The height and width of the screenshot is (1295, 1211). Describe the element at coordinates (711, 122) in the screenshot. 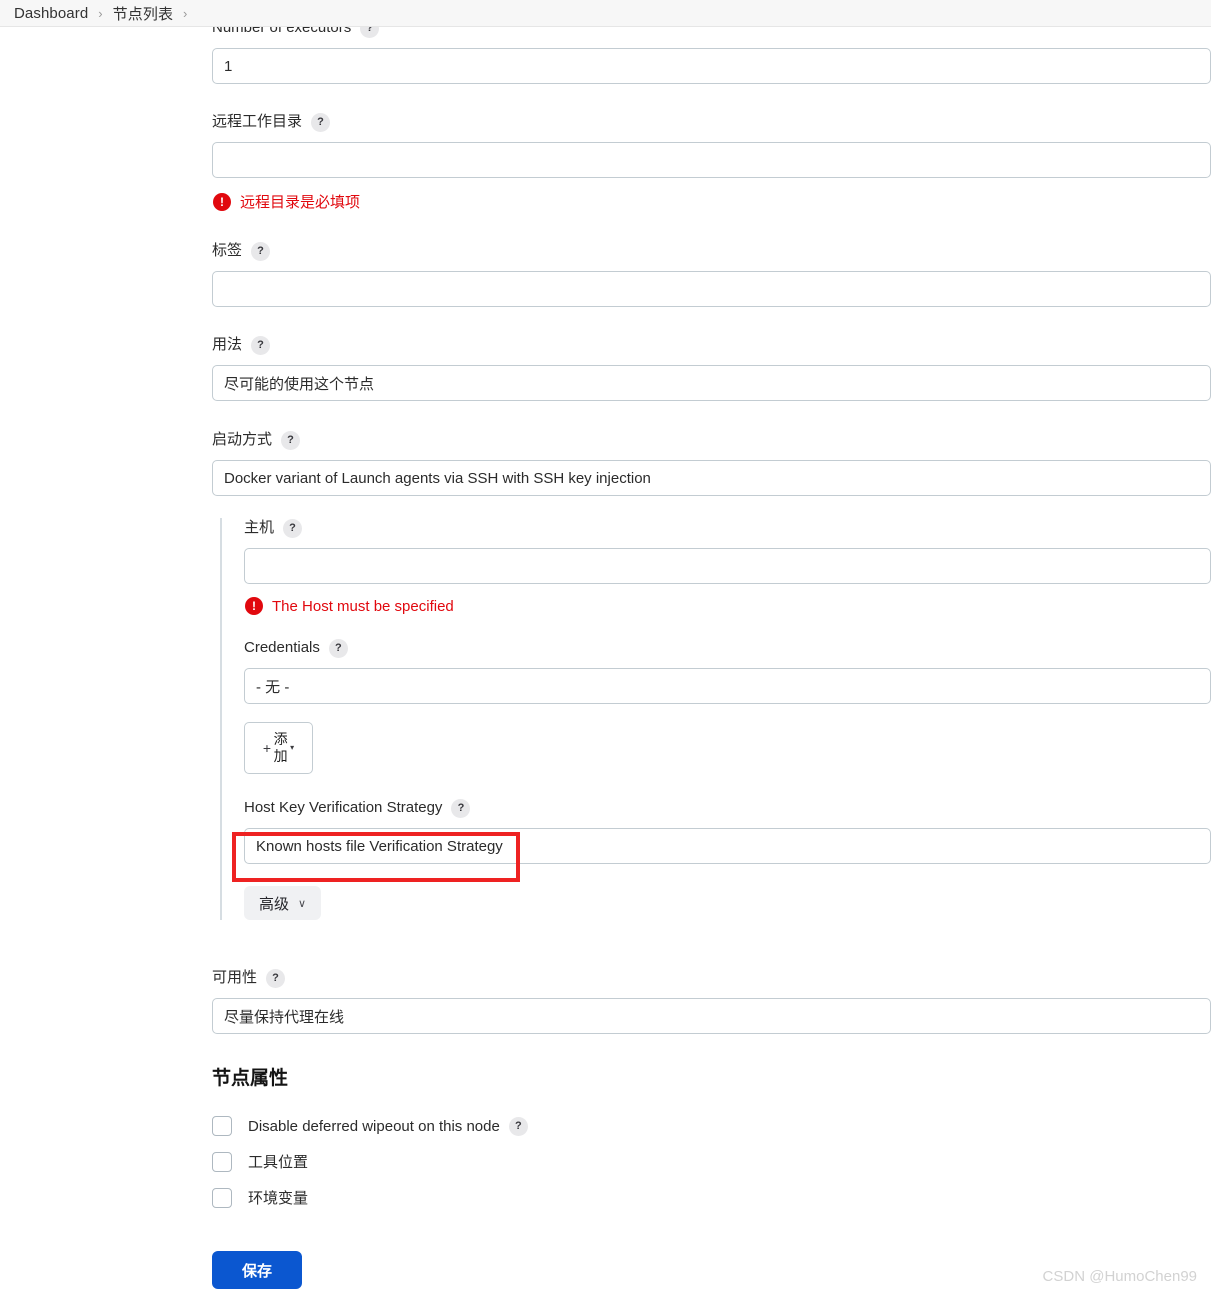

I see `label-remote-root-directory: 远程工作目录 ?` at that location.